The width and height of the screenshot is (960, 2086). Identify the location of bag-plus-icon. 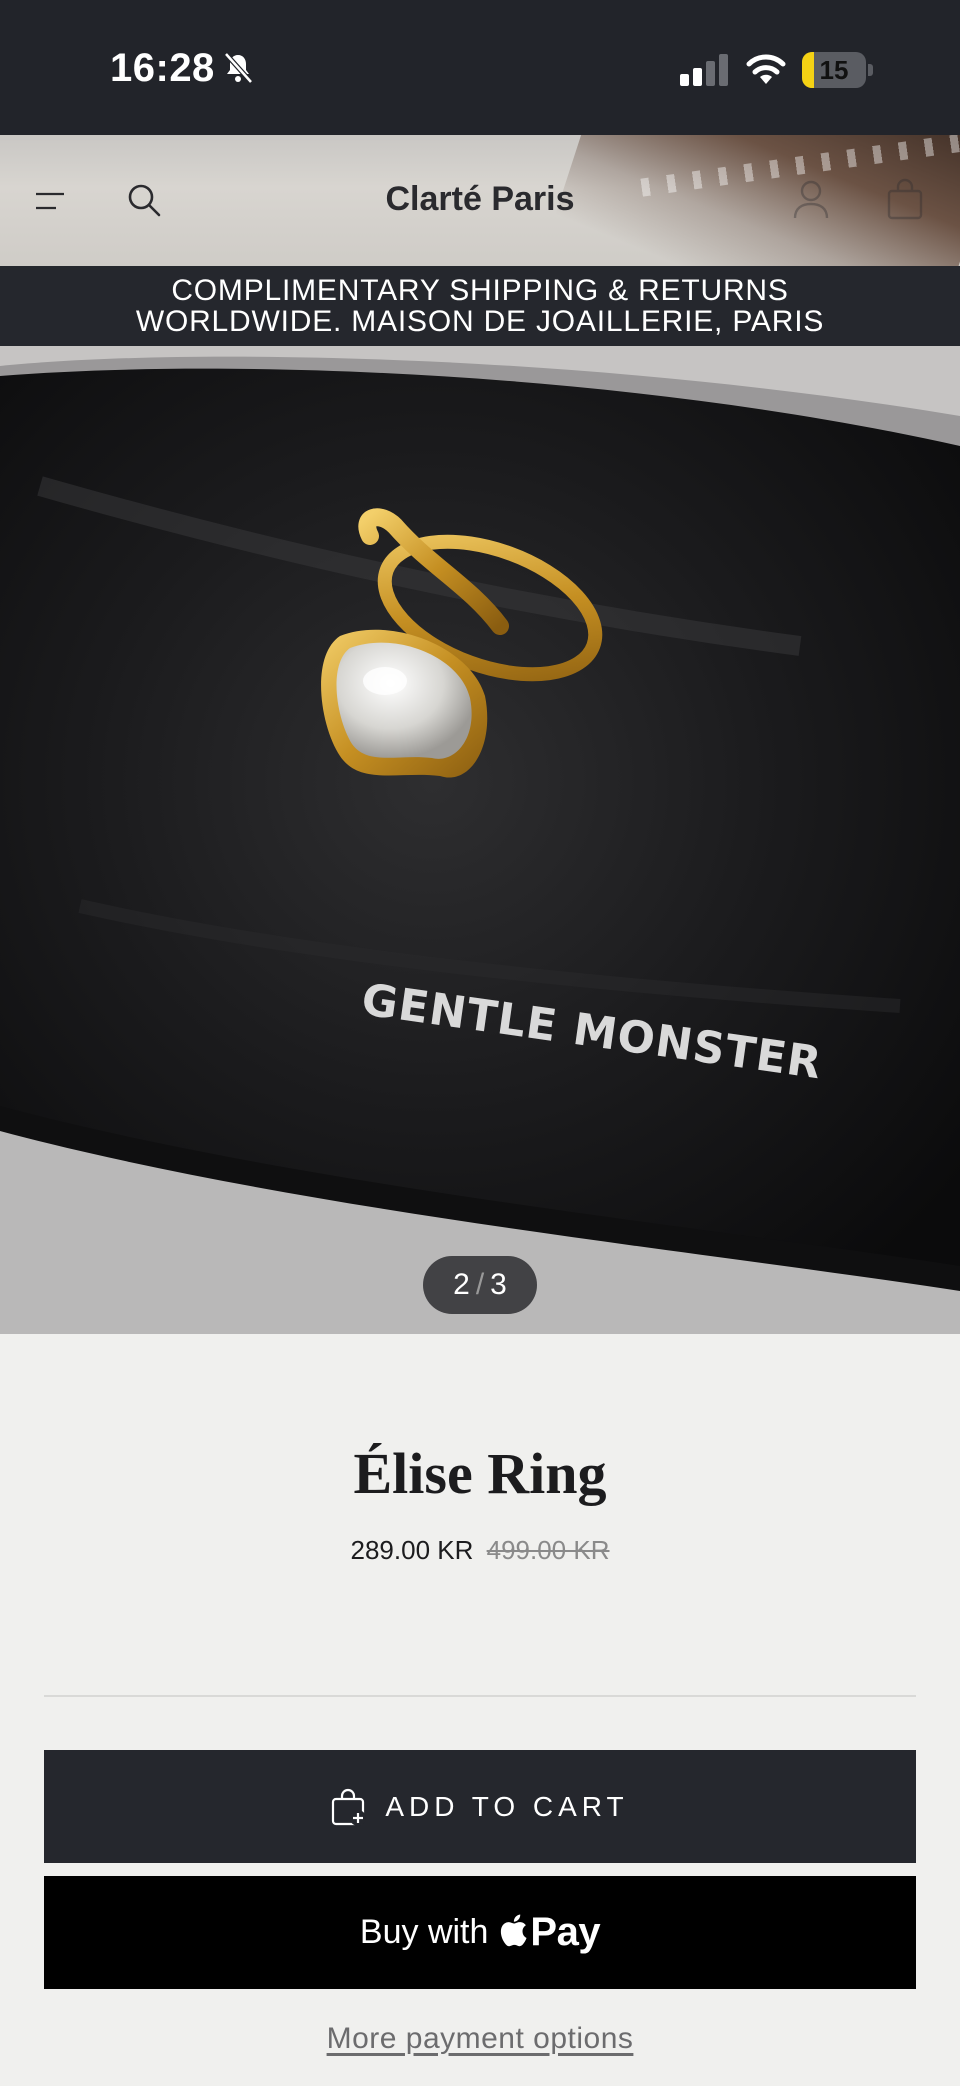
(349, 1807).